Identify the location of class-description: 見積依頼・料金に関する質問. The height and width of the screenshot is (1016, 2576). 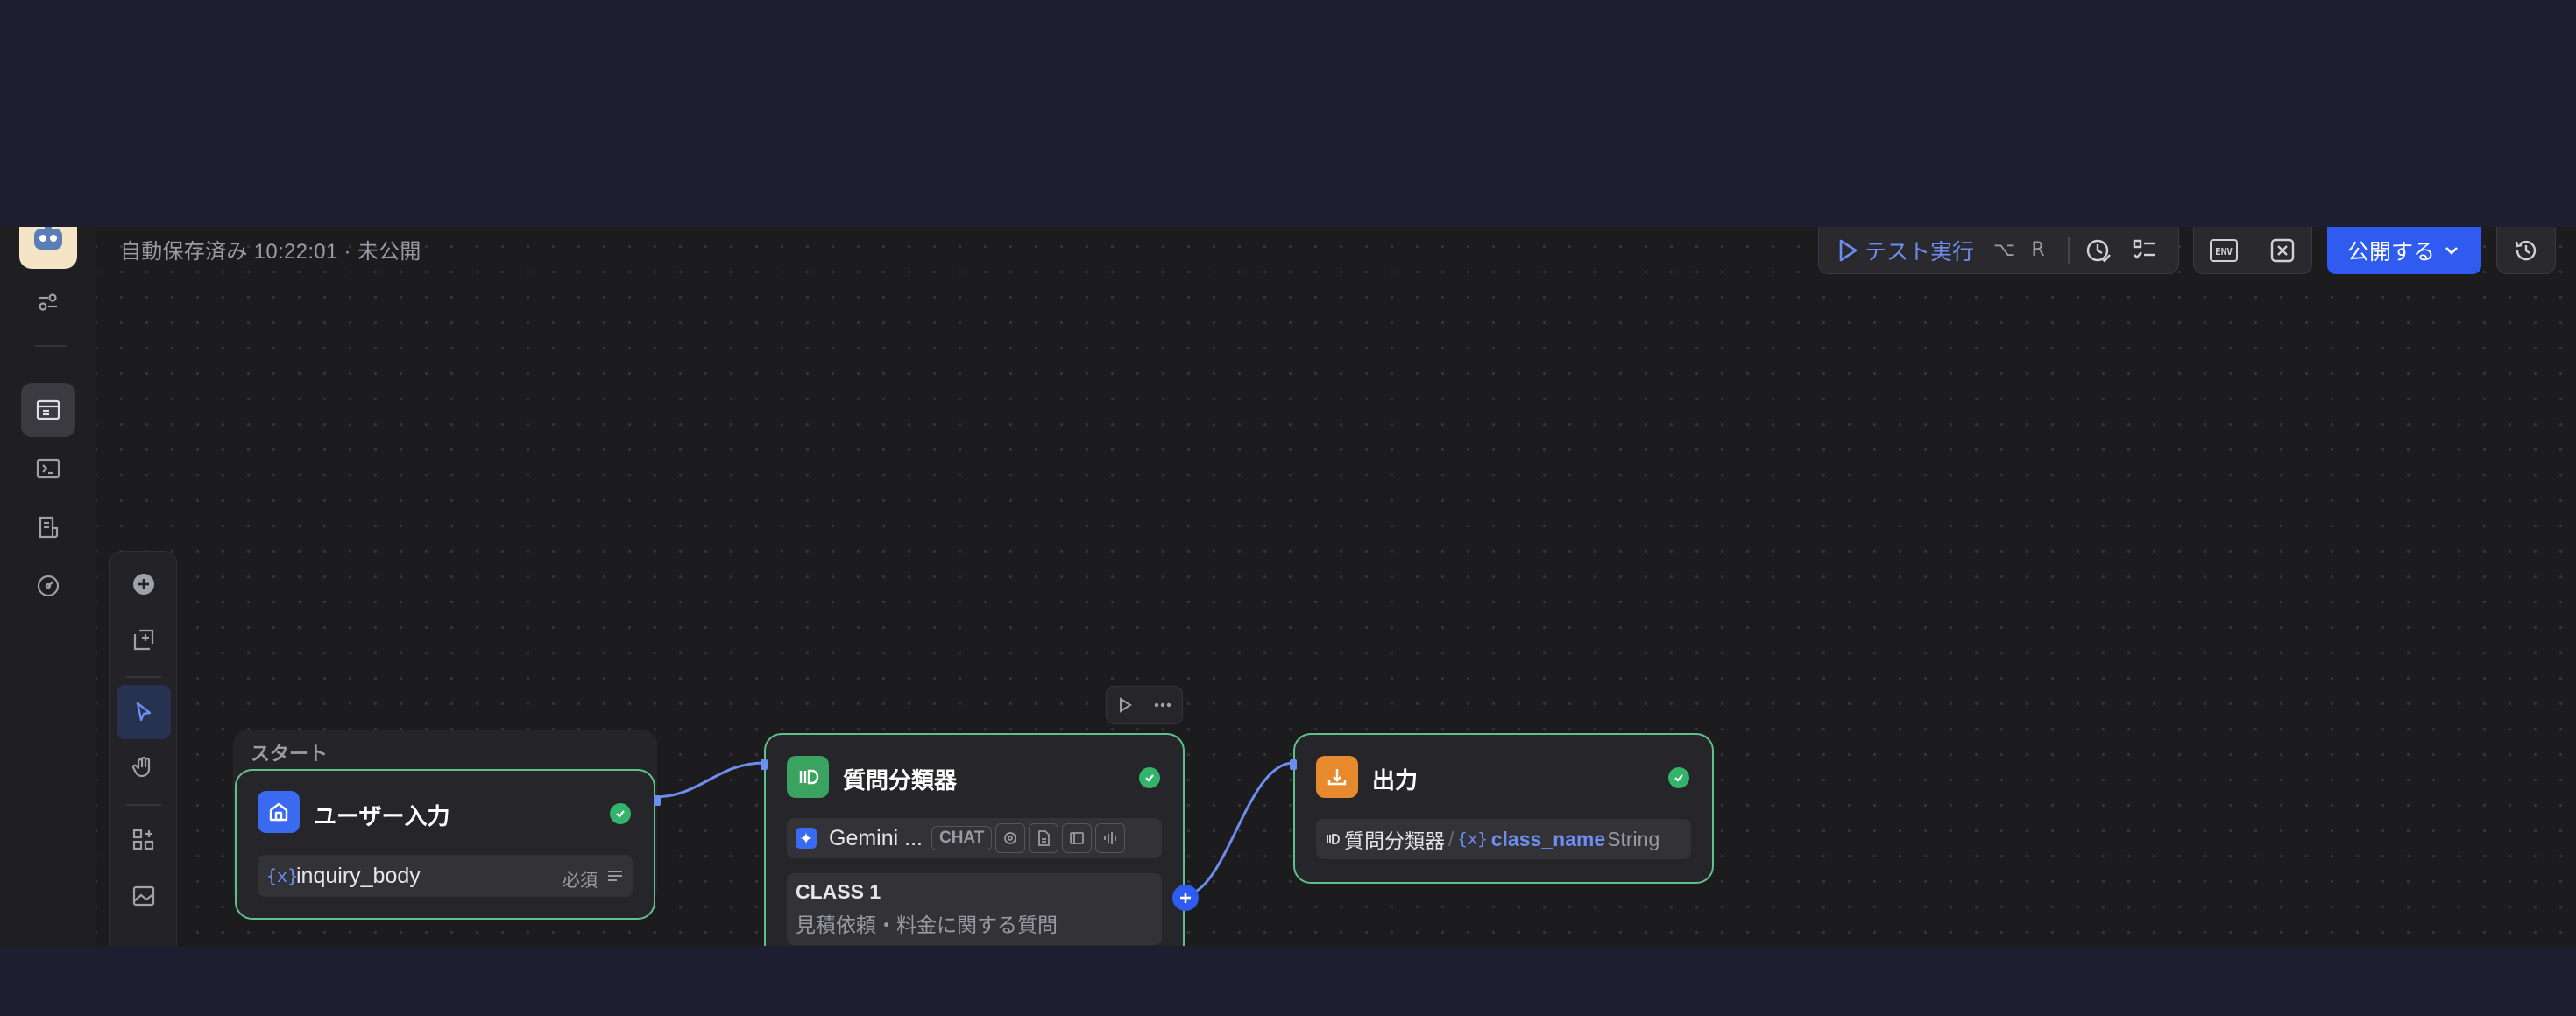
(927, 925).